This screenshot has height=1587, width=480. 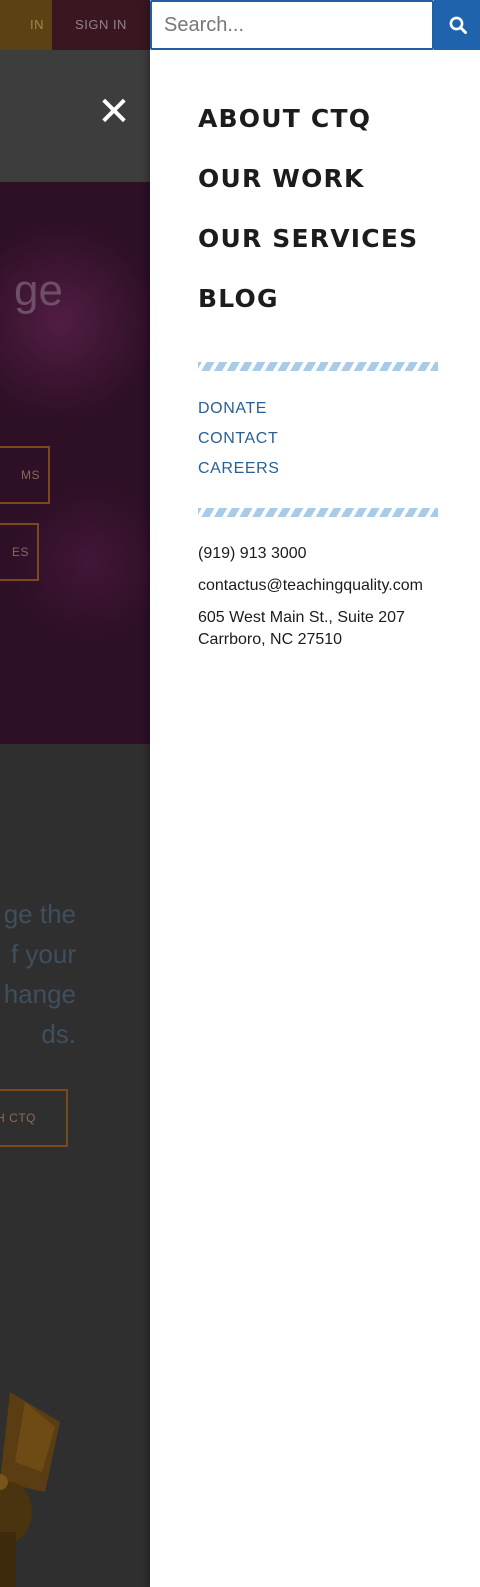 I want to click on contact-phone: (919) 913 3000, so click(x=252, y=554).